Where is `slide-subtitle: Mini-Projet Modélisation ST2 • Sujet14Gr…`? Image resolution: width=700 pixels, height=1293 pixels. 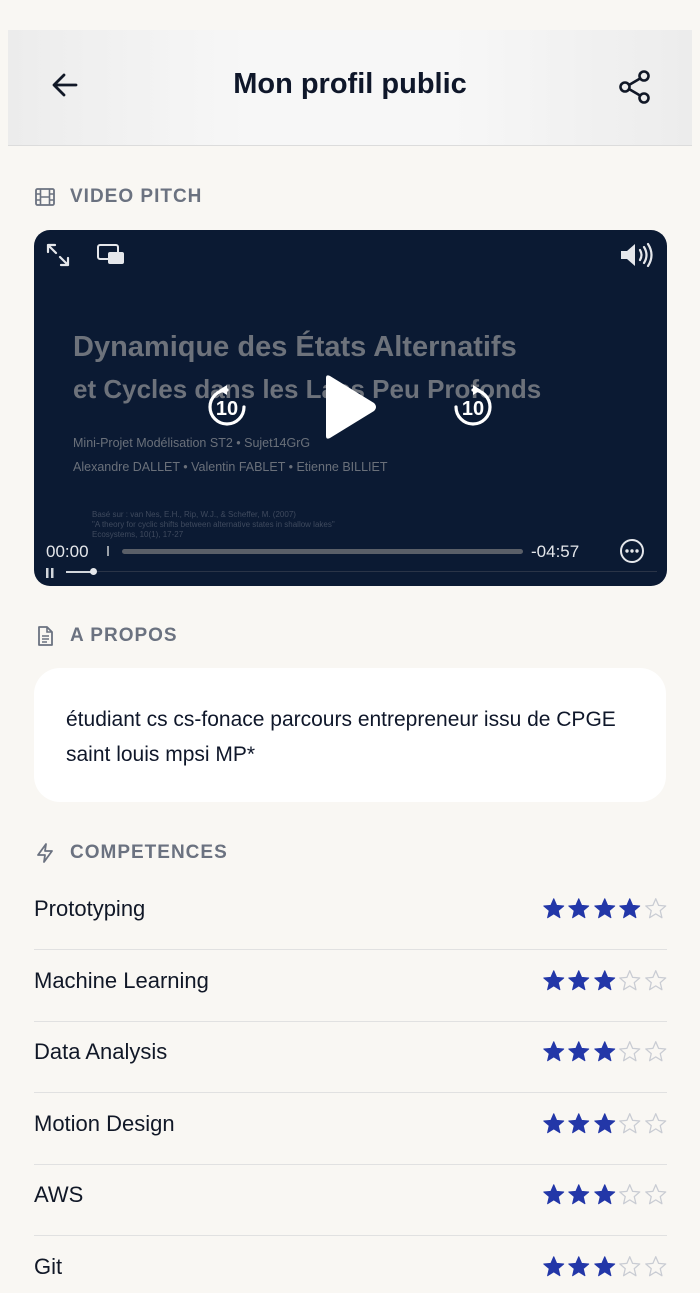
slide-subtitle: Mini-Projet Modélisation ST2 • Sujet14Gr… is located at coordinates (192, 443).